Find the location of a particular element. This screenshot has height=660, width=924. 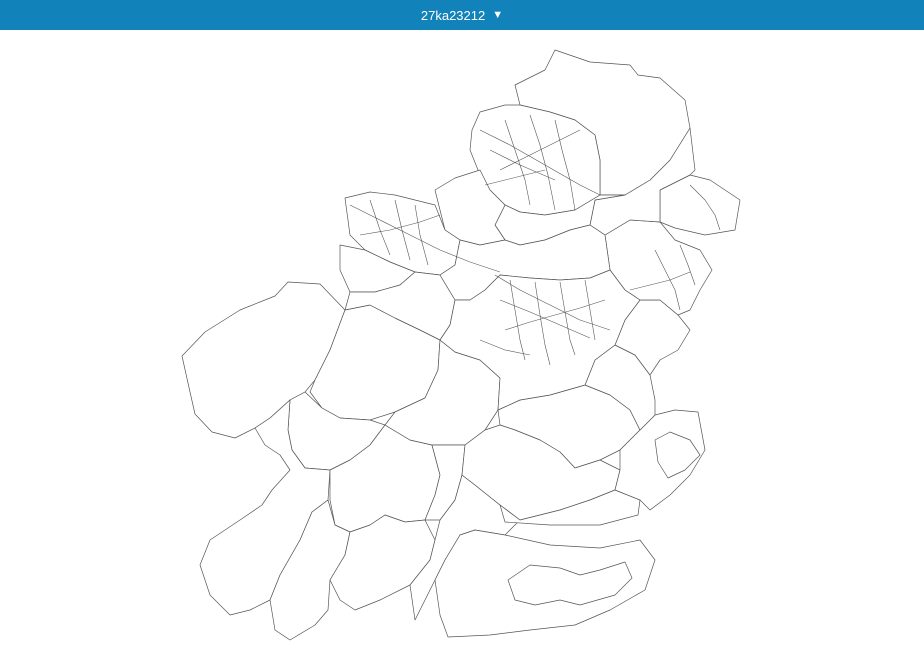

triangle-down-icon: ▼ is located at coordinates (498, 14).